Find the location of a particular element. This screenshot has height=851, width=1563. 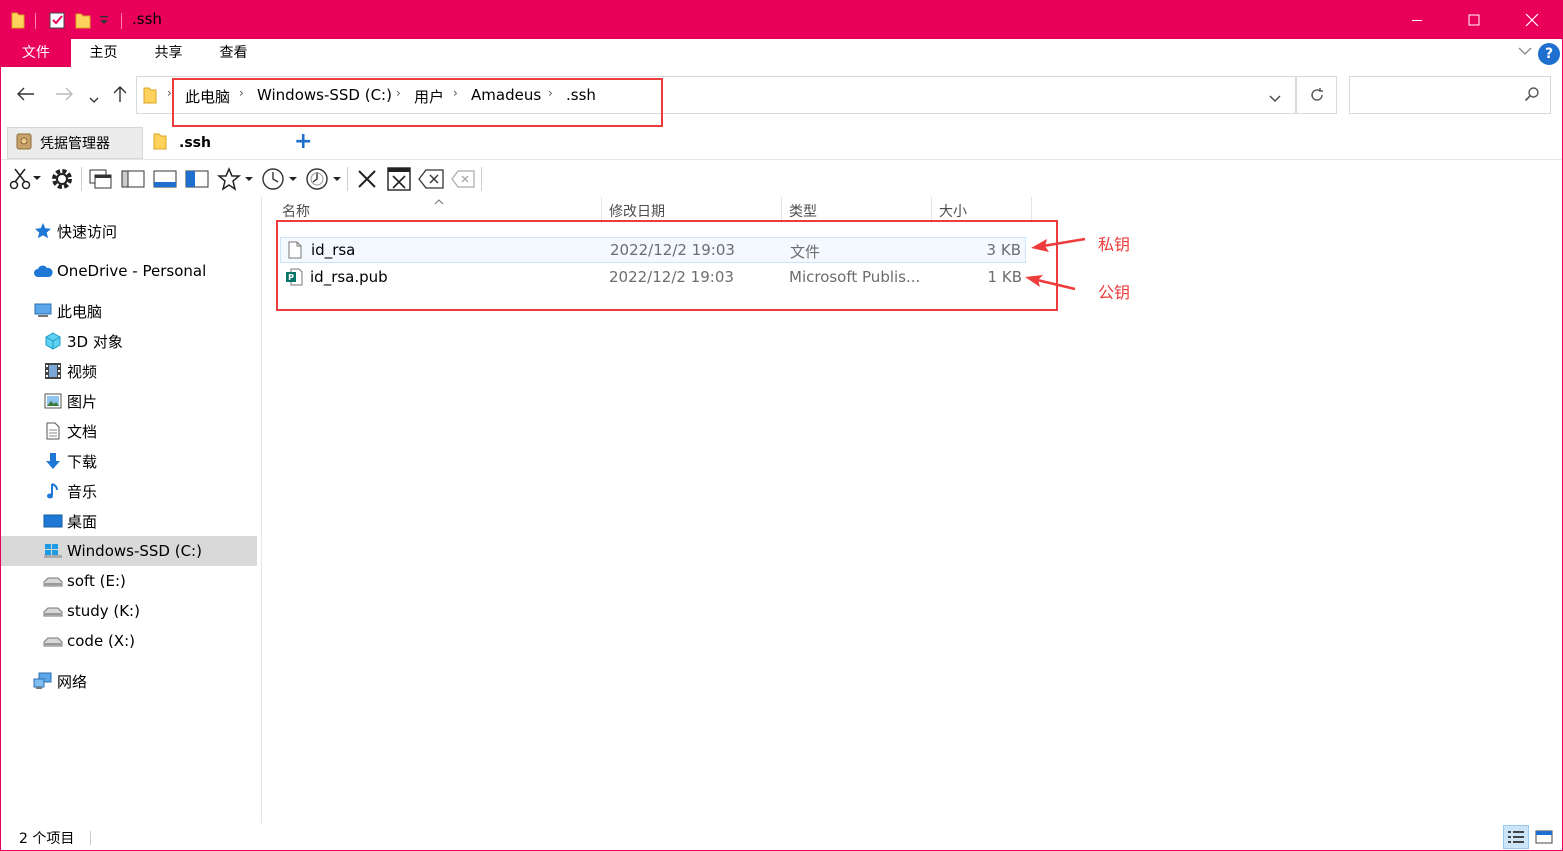

details-view-icon is located at coordinates (1516, 837).